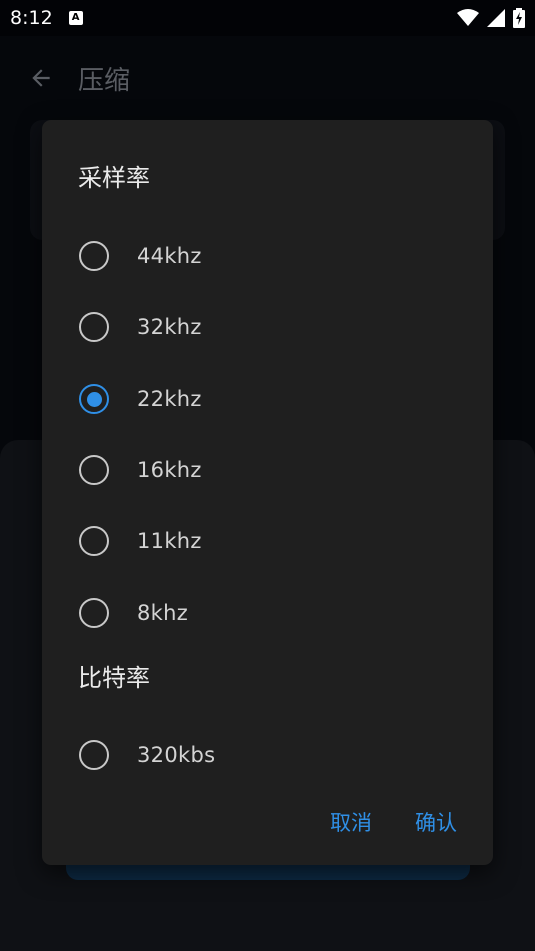 This screenshot has width=535, height=951. Describe the element at coordinates (468, 17) in the screenshot. I see `wifi-icon` at that location.